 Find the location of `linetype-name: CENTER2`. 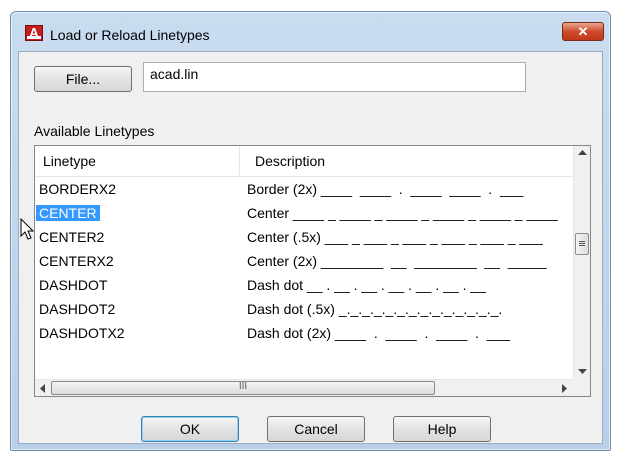

linetype-name: CENTER2 is located at coordinates (72, 237).